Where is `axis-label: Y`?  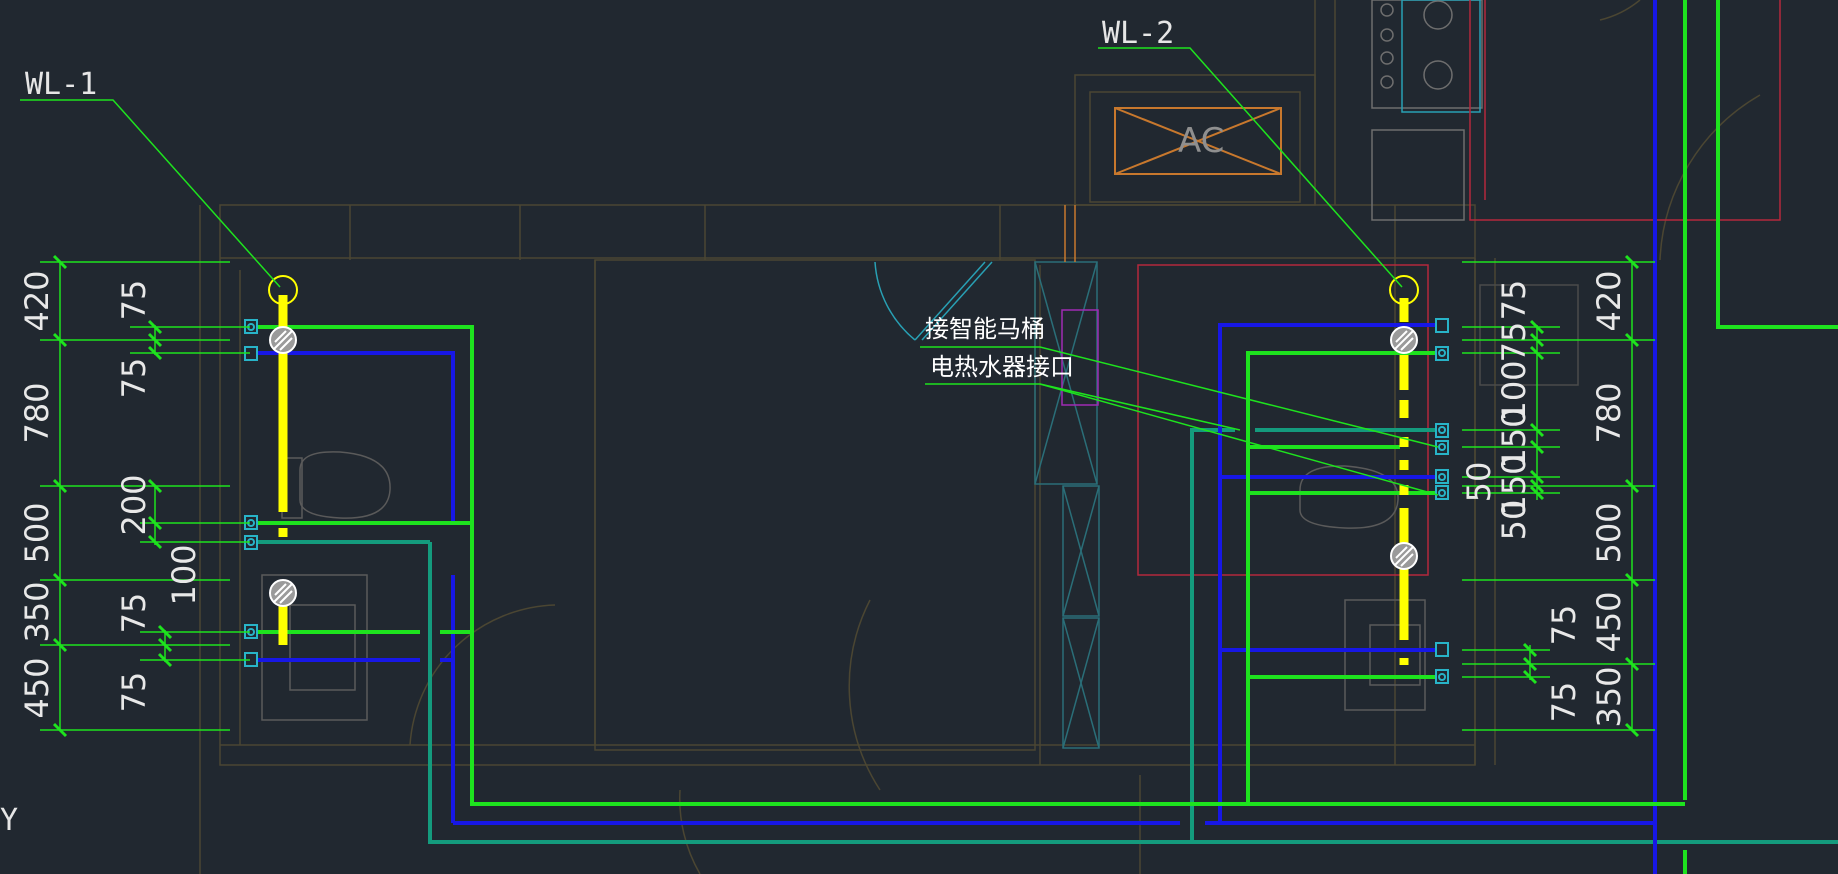 axis-label: Y is located at coordinates (9, 820).